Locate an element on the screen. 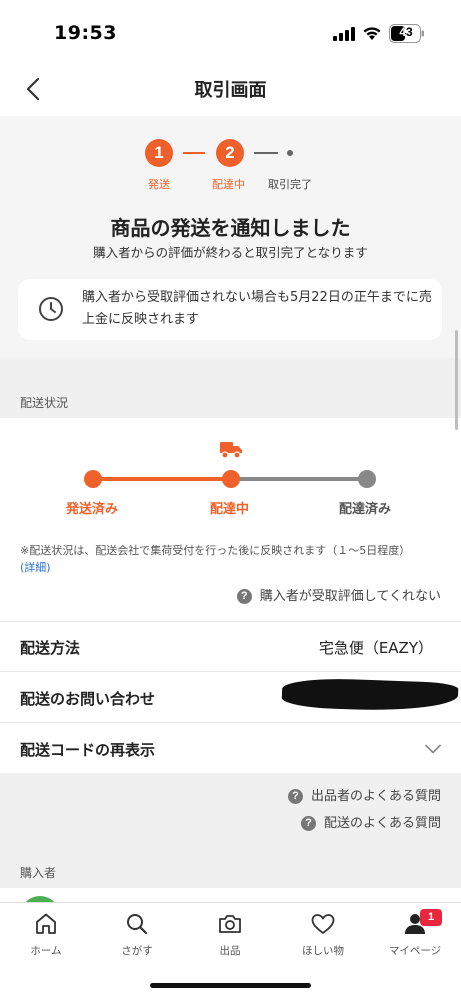 This screenshot has width=461, height=999. stage-in-transit-label: 配達中 is located at coordinates (230, 509).